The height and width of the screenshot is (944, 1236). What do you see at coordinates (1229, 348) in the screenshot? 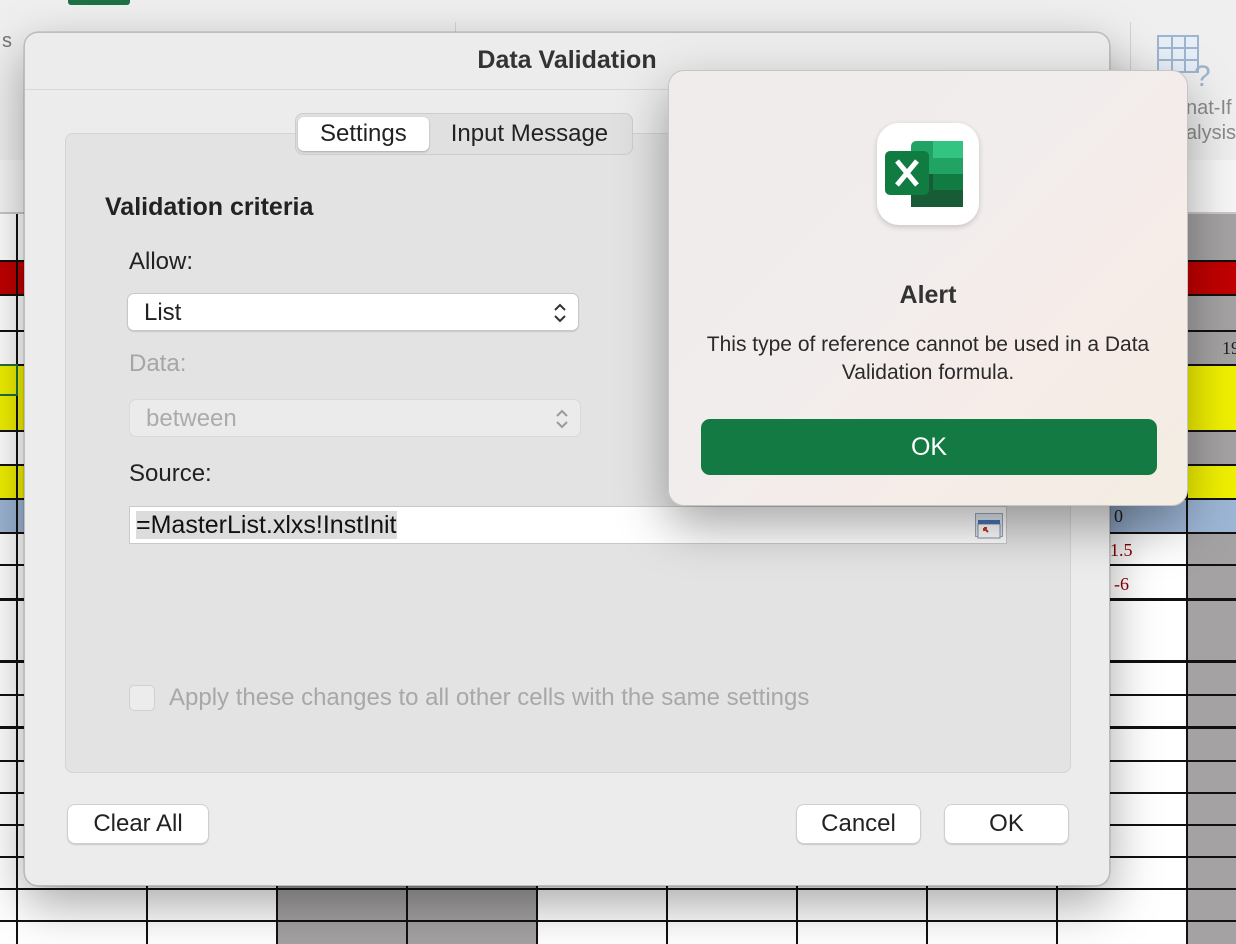
I see `cell-value: 19` at bounding box center [1229, 348].